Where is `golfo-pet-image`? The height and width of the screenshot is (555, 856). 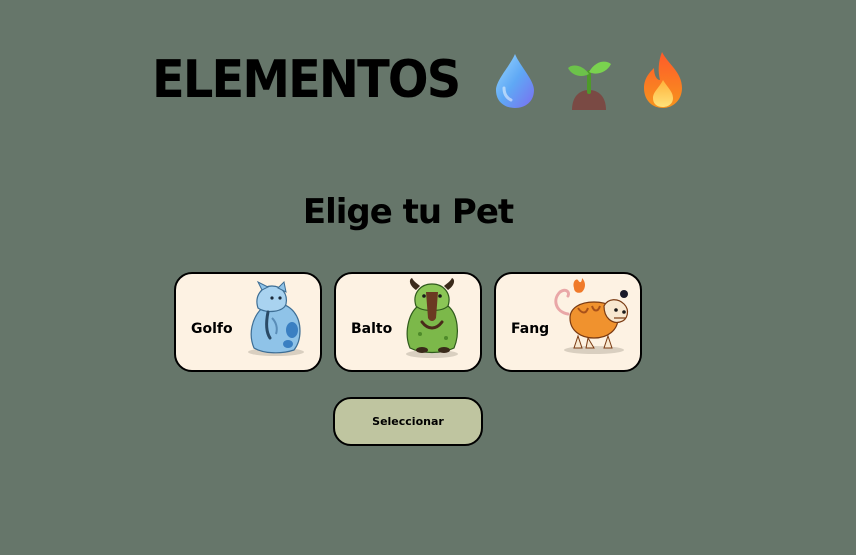 golfo-pet-image is located at coordinates (276, 318).